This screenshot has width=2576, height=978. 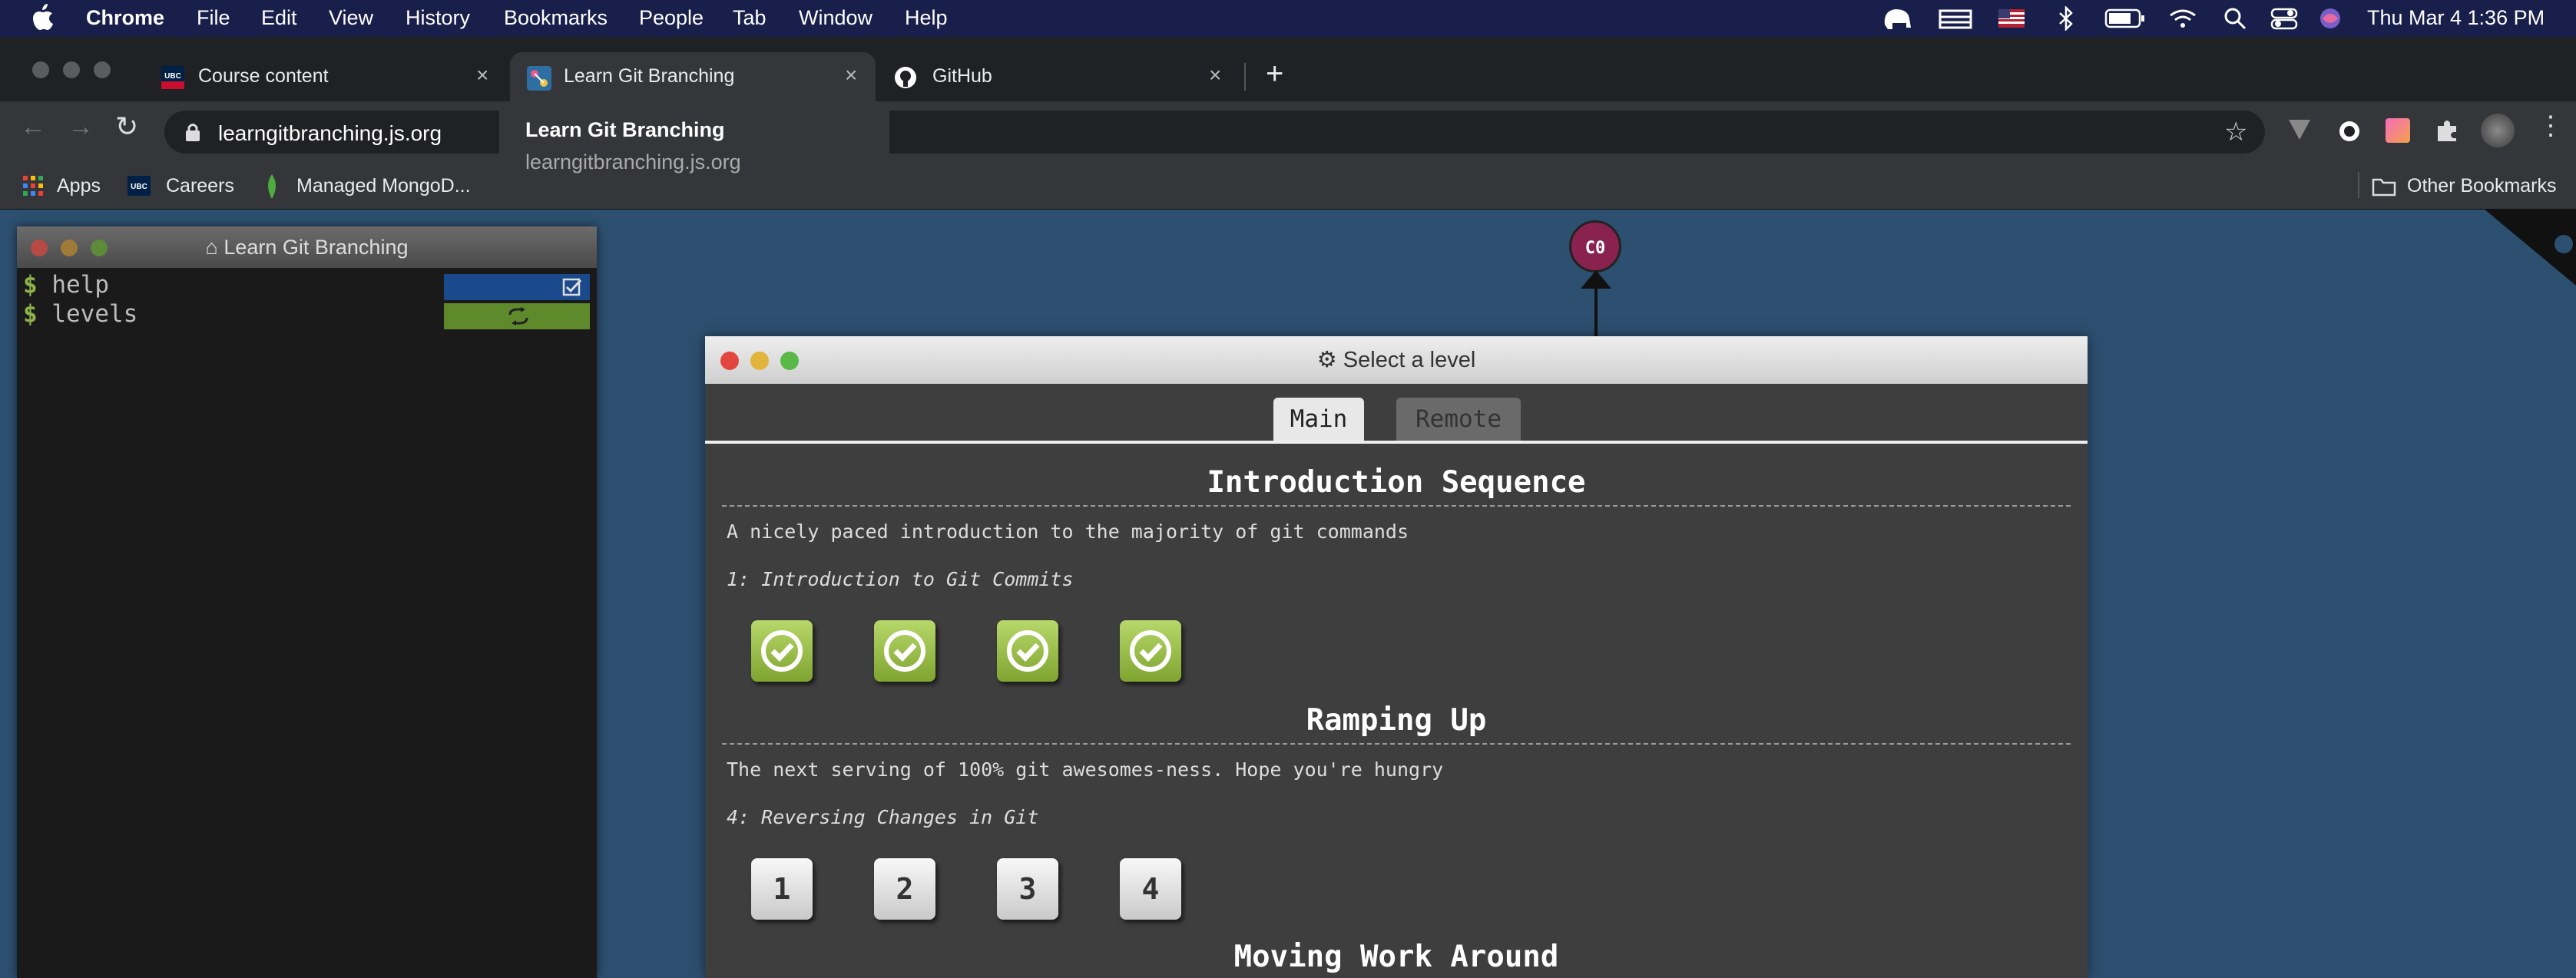 I want to click on spotlight-search-icon, so click(x=2235, y=19).